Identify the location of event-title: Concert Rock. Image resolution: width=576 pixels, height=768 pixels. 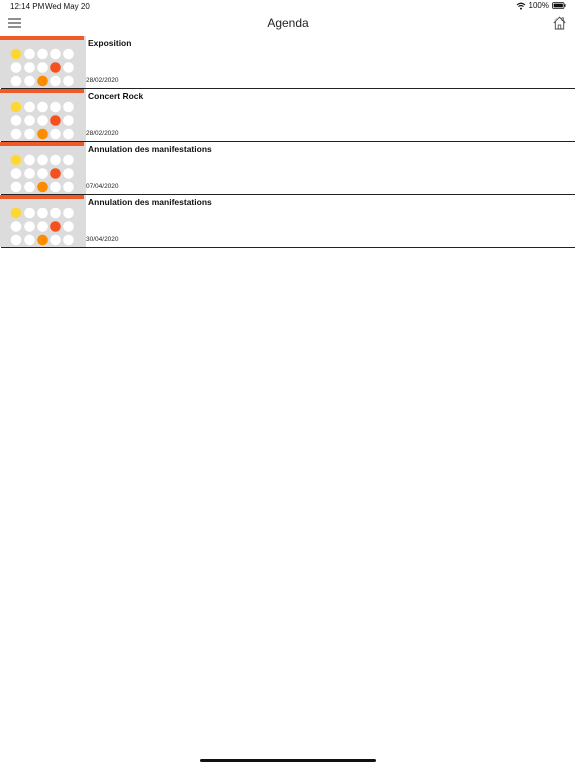
(116, 96).